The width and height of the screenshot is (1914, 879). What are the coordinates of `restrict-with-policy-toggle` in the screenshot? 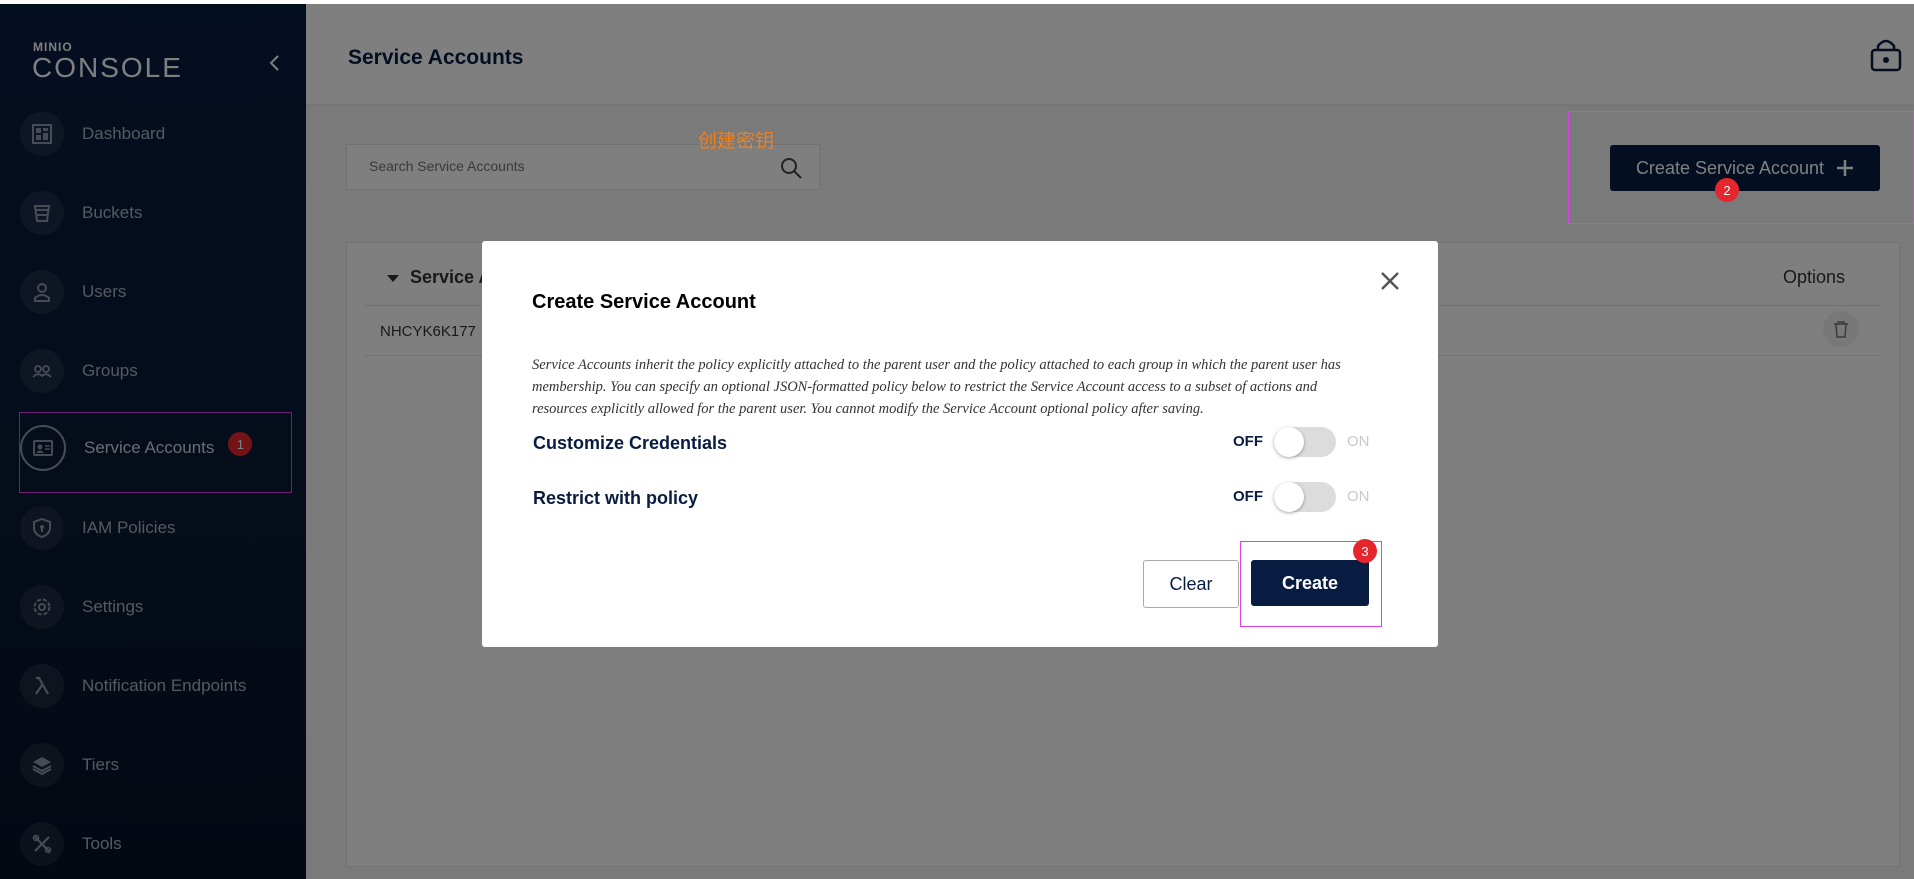 It's located at (1305, 497).